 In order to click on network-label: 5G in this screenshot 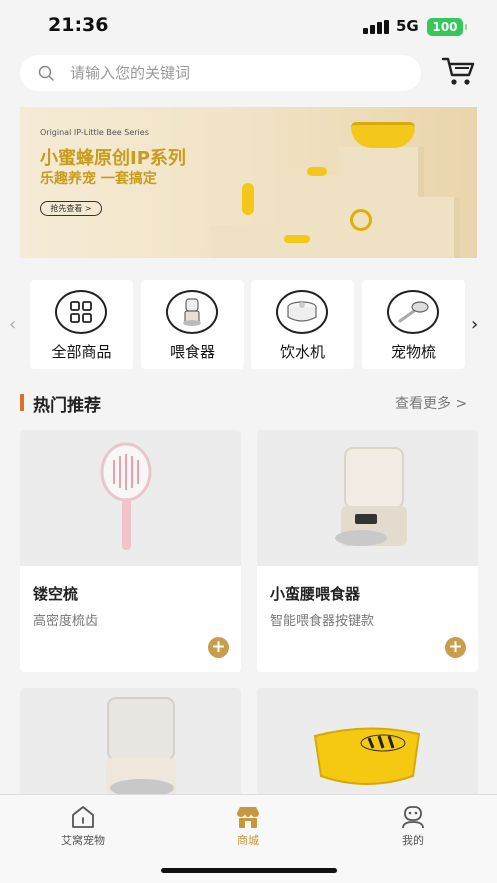, I will do `click(407, 26)`.